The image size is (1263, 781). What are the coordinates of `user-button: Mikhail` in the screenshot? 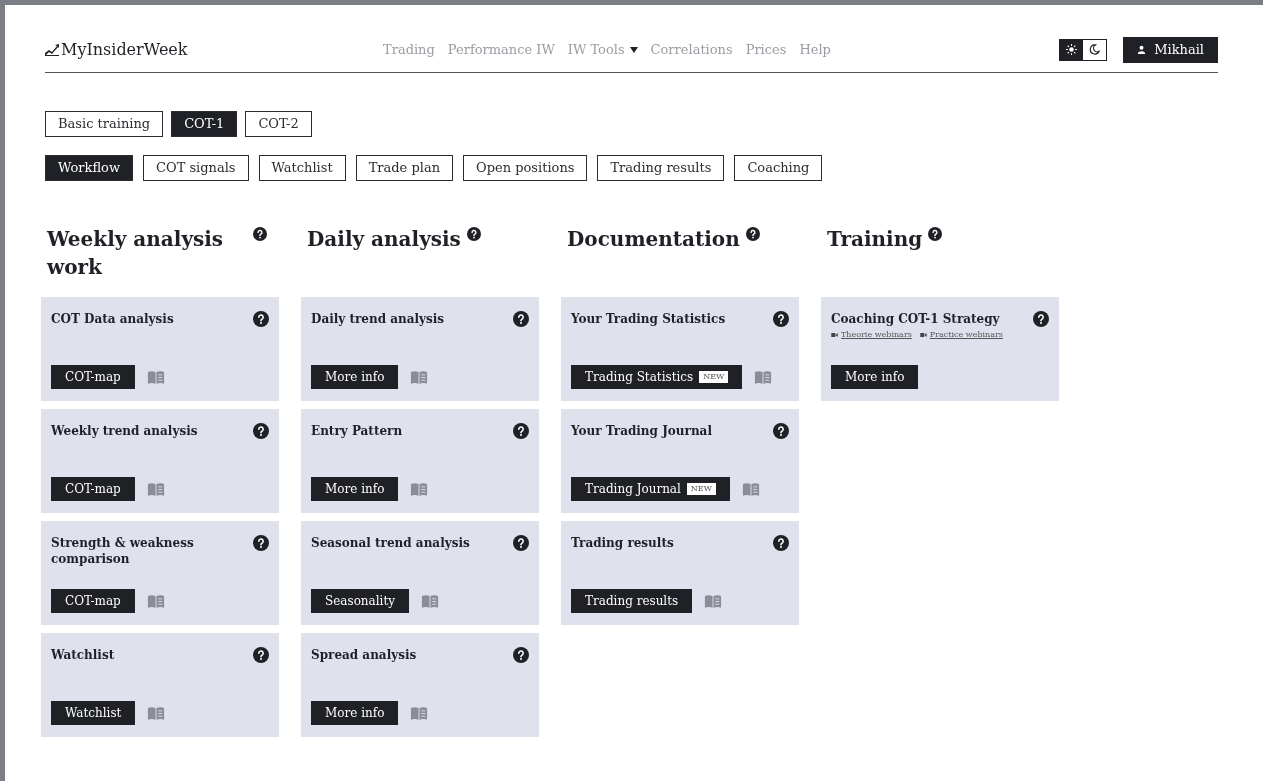 It's located at (1170, 49).